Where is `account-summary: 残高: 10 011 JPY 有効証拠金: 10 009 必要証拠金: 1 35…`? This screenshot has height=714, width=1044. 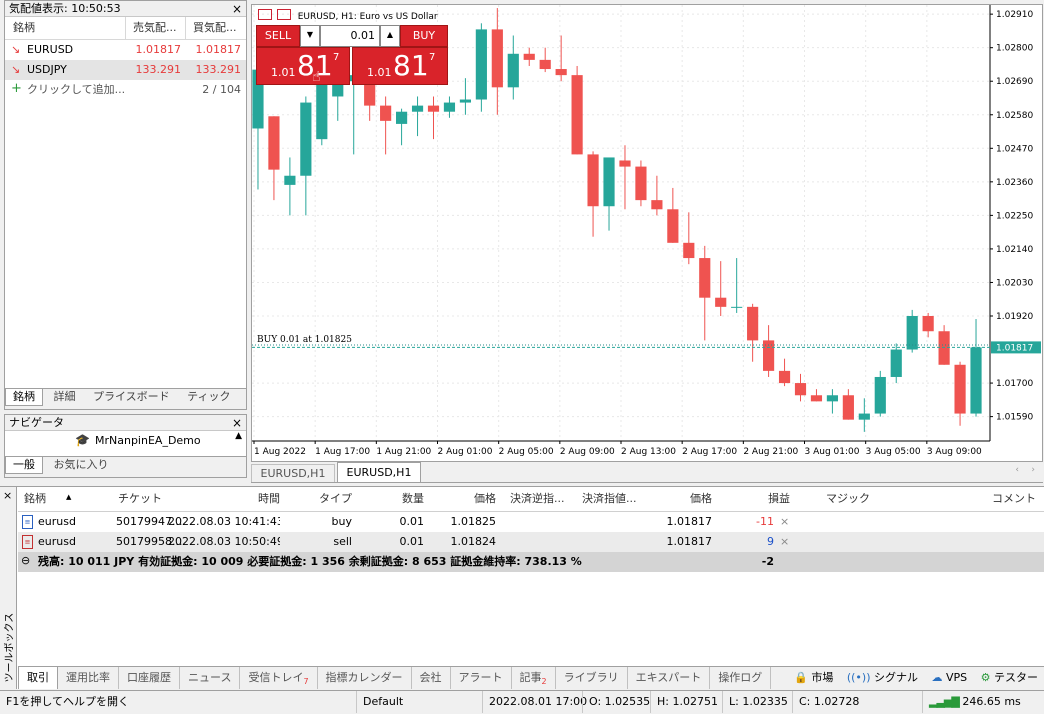
account-summary: 残高: 10 011 JPY 有効証拠金: 10 009 必要証拠金: 1 35… is located at coordinates (310, 561).